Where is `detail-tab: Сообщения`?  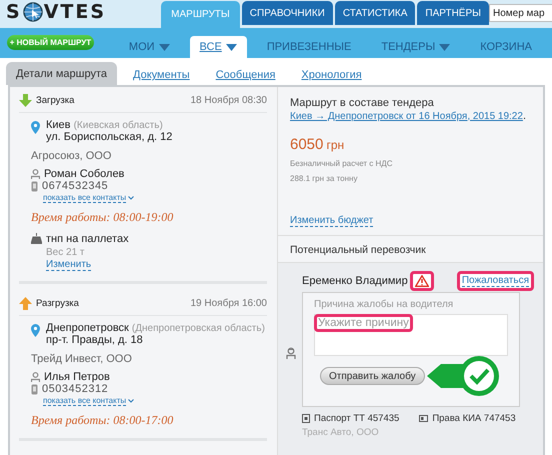 detail-tab: Сообщения is located at coordinates (246, 75).